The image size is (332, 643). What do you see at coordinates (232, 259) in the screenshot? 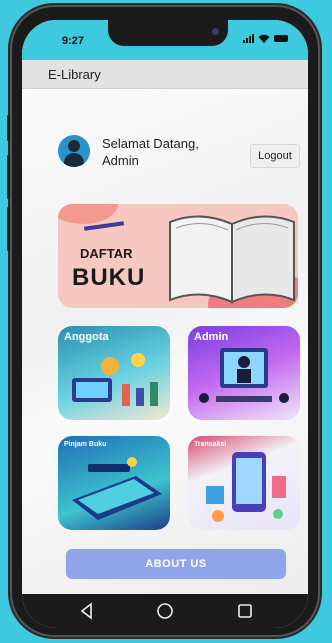
I see `open-book-icon` at bounding box center [232, 259].